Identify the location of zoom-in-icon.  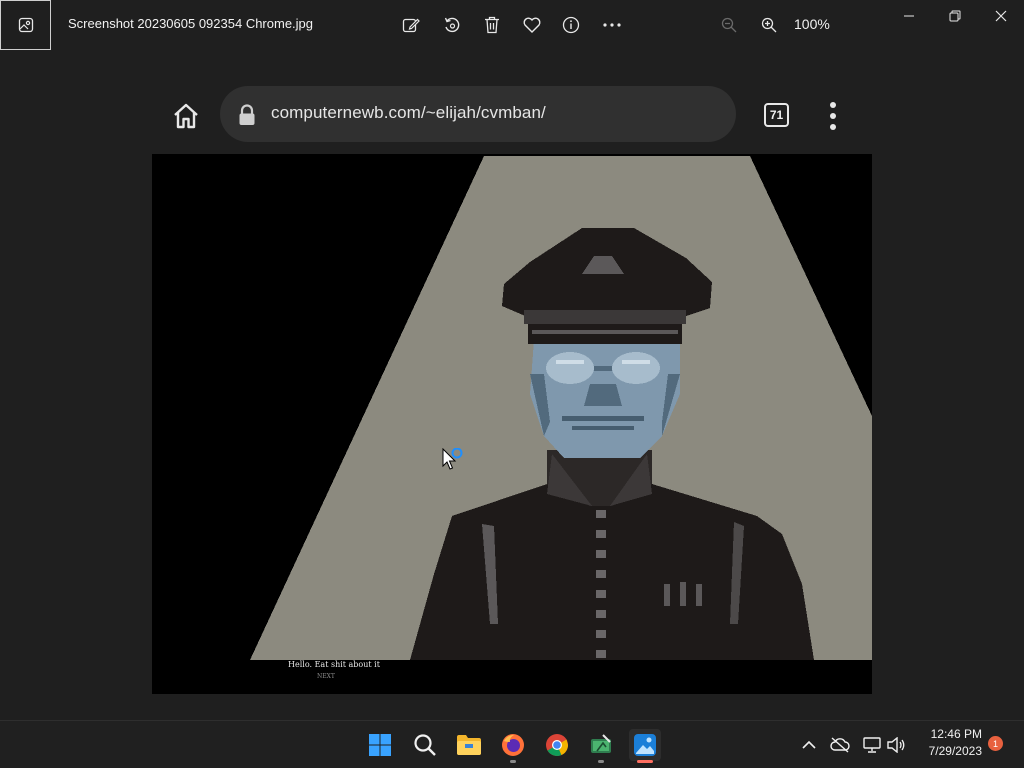
(769, 25).